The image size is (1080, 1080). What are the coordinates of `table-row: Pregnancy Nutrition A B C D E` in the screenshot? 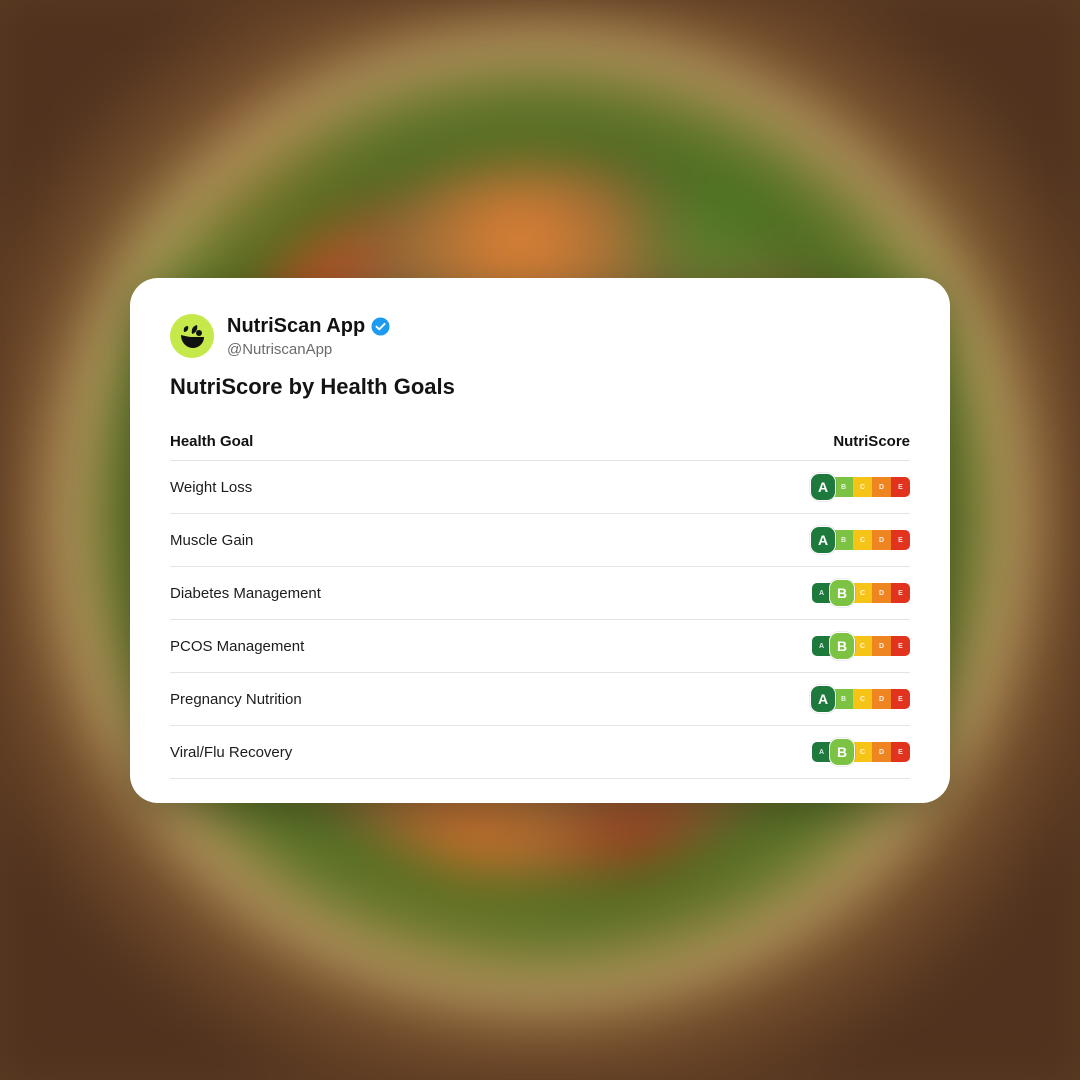 It's located at (540, 699).